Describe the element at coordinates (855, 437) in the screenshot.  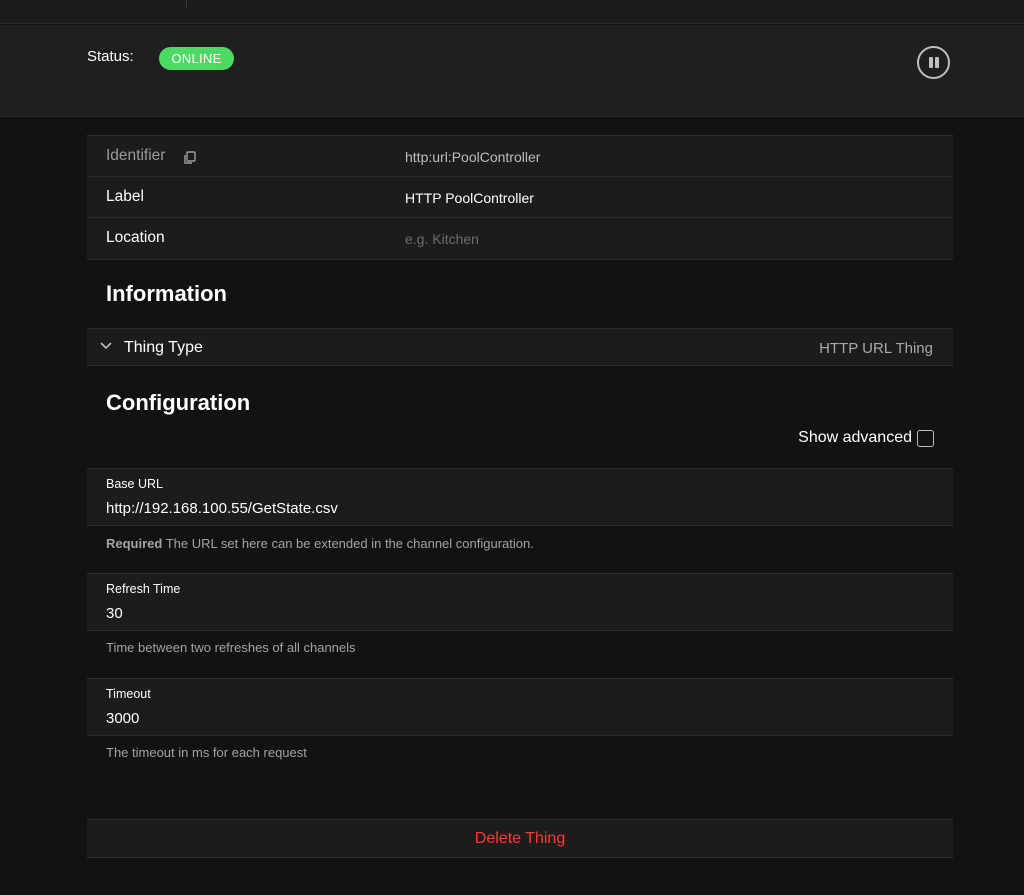
I see `show-advanced-label: Show advanced` at that location.